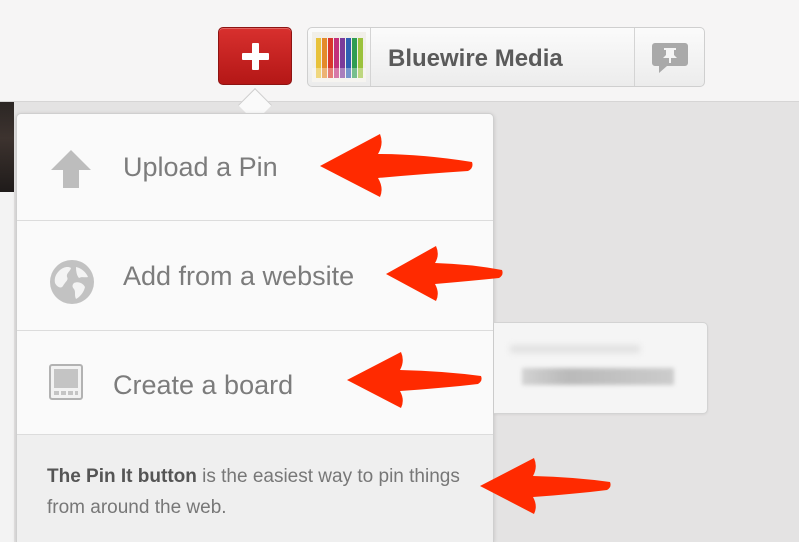  I want to click on pin-speech-bubble-icon, so click(670, 58).